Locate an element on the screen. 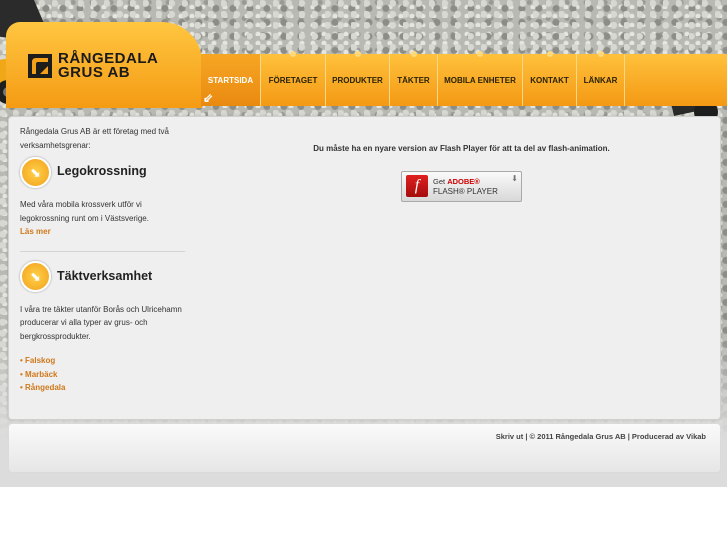 Image resolution: width=727 pixels, height=545 pixels. flash-line2: FLASH® PLAYER is located at coordinates (465, 191).